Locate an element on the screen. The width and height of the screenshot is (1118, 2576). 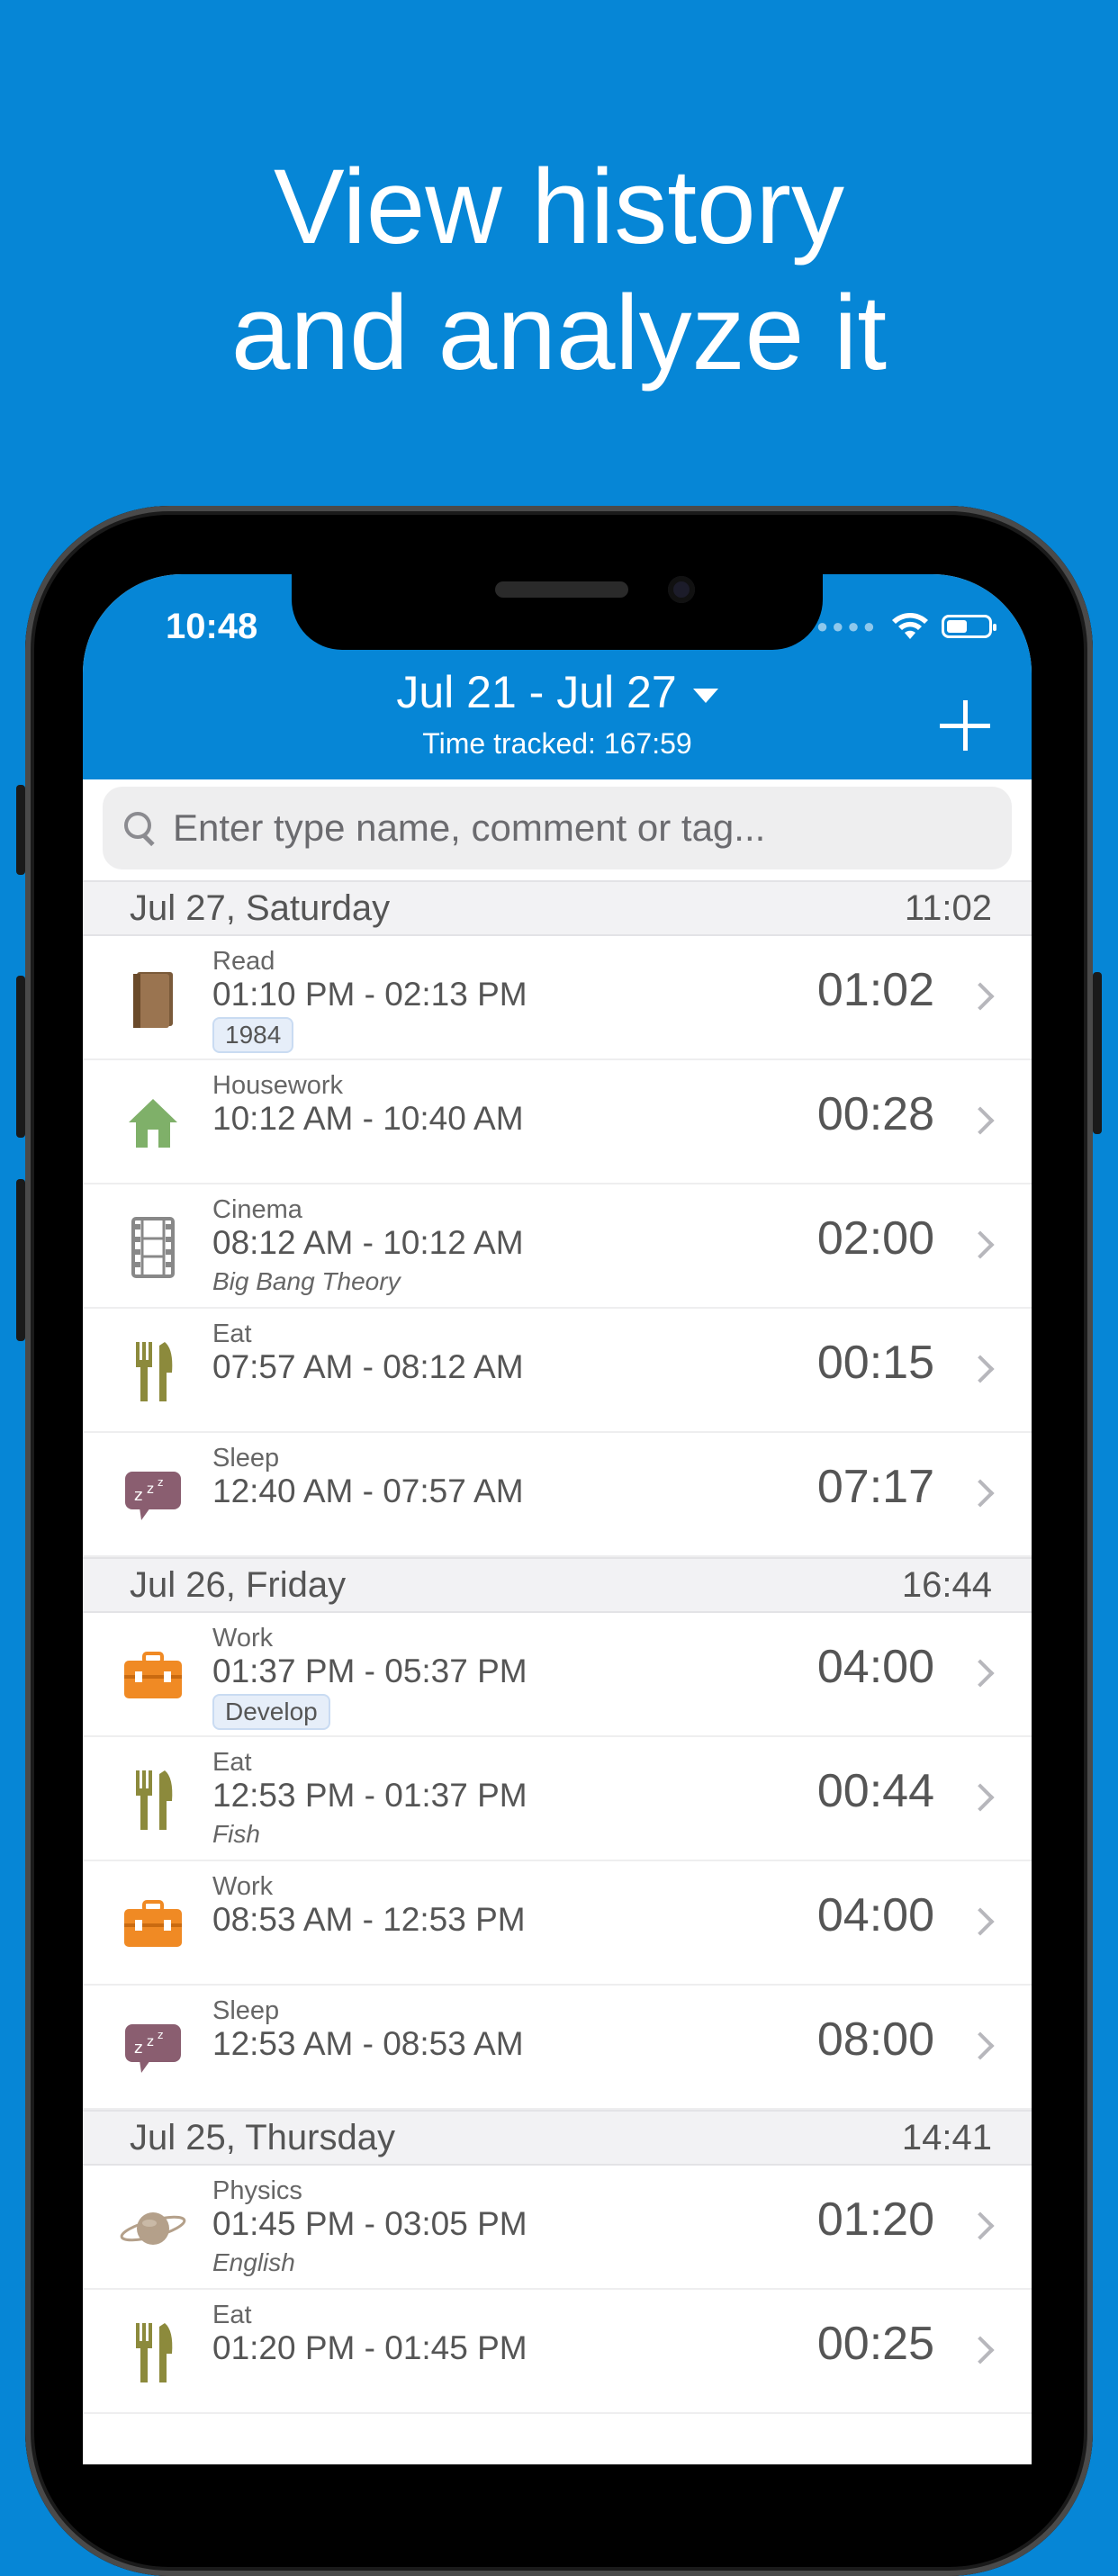
activity-type: Physics is located at coordinates (257, 2190).